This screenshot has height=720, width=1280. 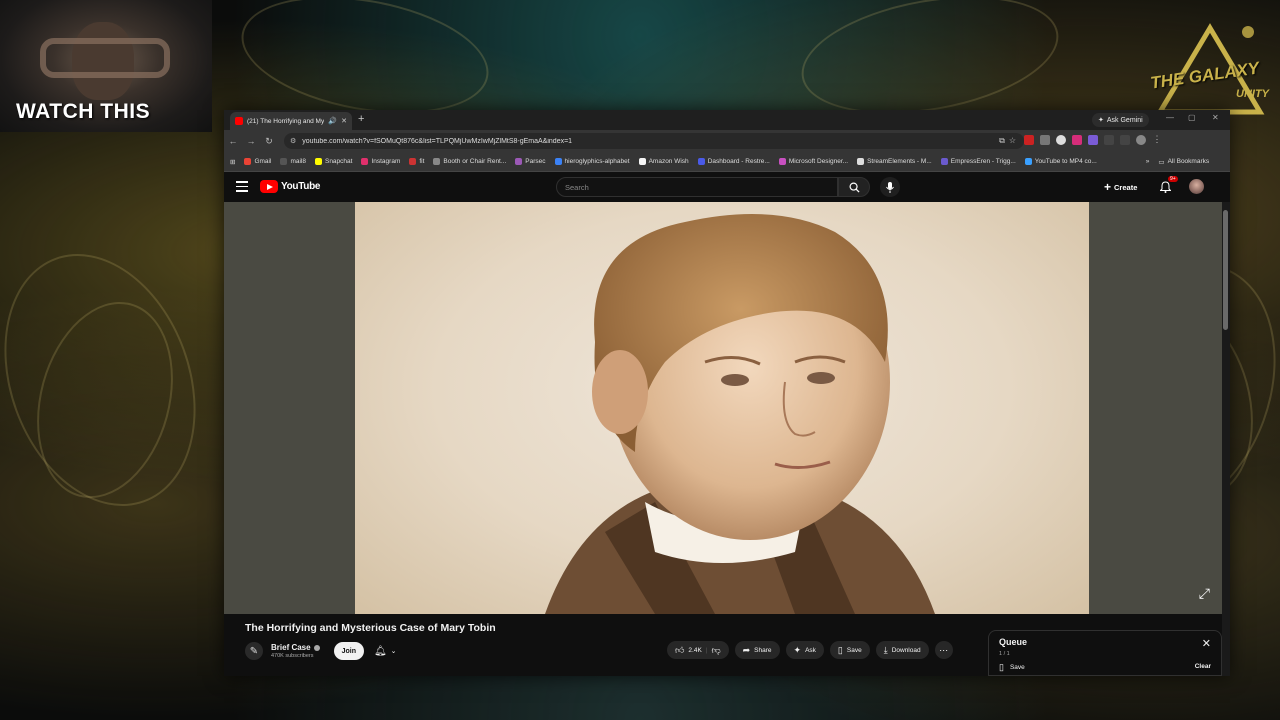 What do you see at coordinates (697, 187) in the screenshot?
I see `search-input: Search` at bounding box center [697, 187].